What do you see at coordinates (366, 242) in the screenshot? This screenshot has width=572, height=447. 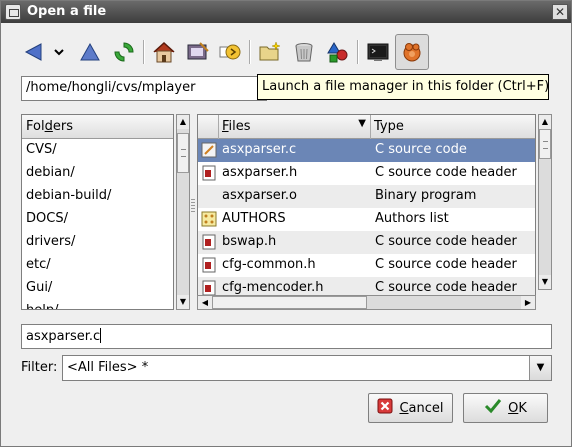 I see `file-row: bswap.h C source code header` at bounding box center [366, 242].